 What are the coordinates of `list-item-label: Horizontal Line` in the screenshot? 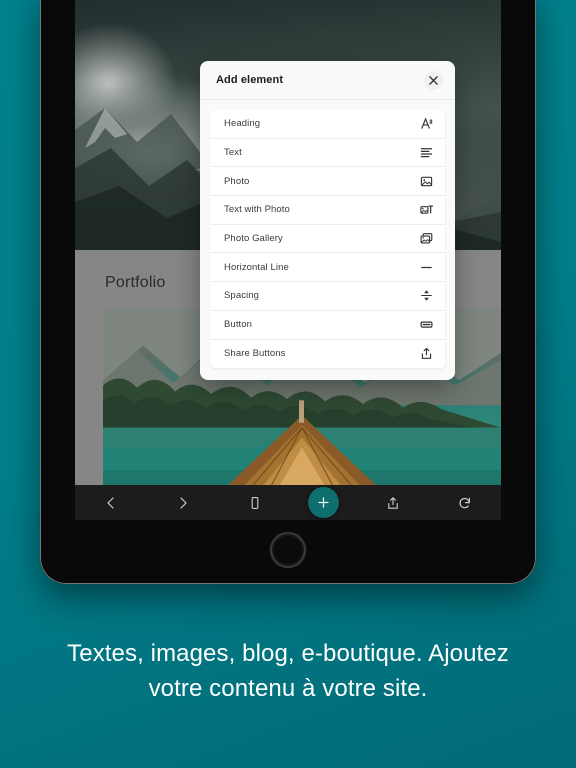 It's located at (256, 267).